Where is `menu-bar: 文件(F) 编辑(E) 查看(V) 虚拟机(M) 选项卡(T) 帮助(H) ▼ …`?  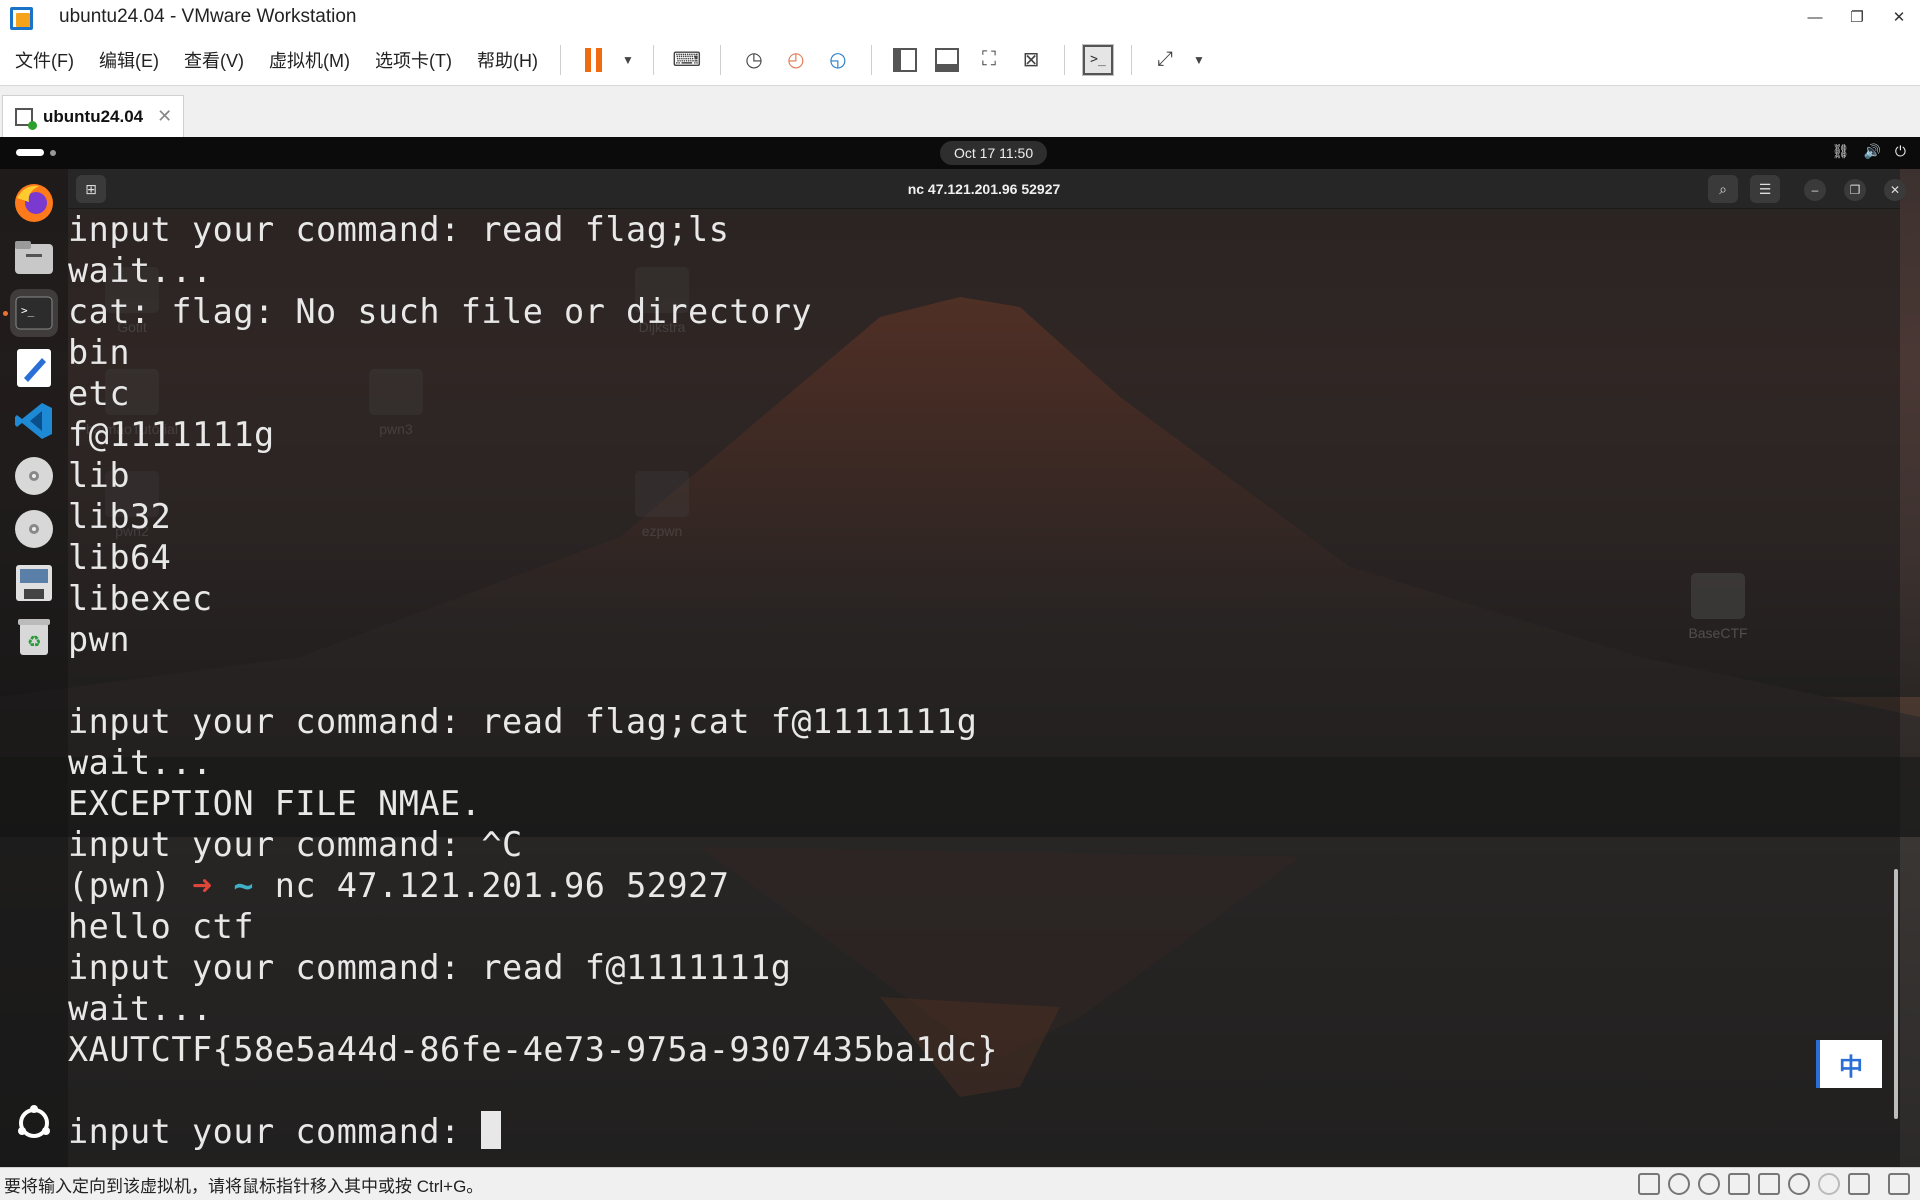
menu-bar: 文件(F) 编辑(E) 查看(V) 虚拟机(M) 选项卡(T) 帮助(H) ▼ … is located at coordinates (960, 60).